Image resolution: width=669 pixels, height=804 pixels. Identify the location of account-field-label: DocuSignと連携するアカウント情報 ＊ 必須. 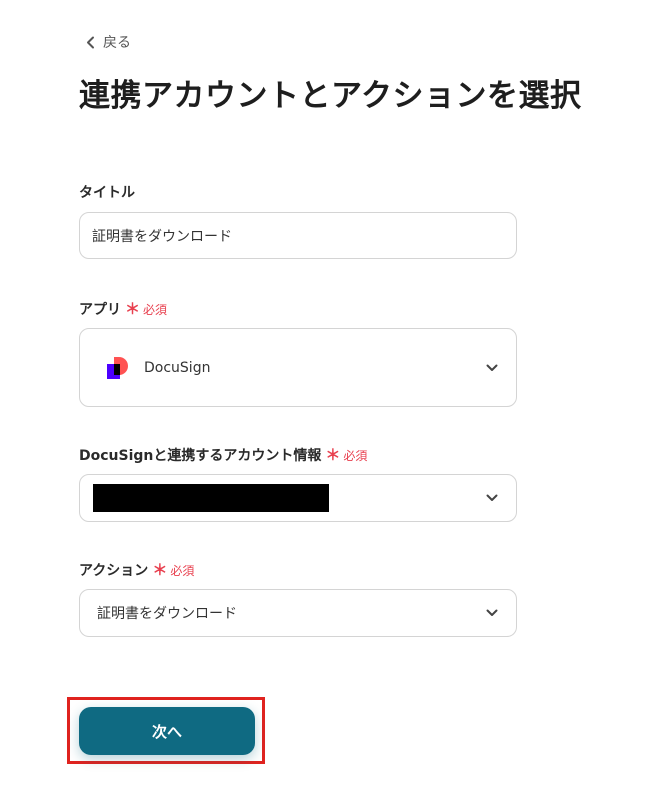
(223, 454).